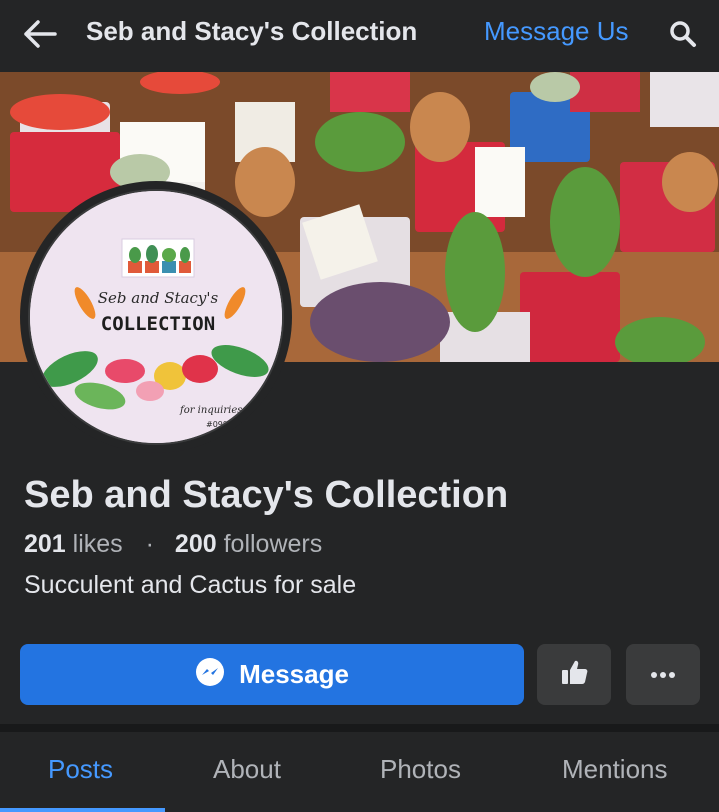 This screenshot has width=719, height=812. I want to click on active-tab-indicator, so click(82, 810).